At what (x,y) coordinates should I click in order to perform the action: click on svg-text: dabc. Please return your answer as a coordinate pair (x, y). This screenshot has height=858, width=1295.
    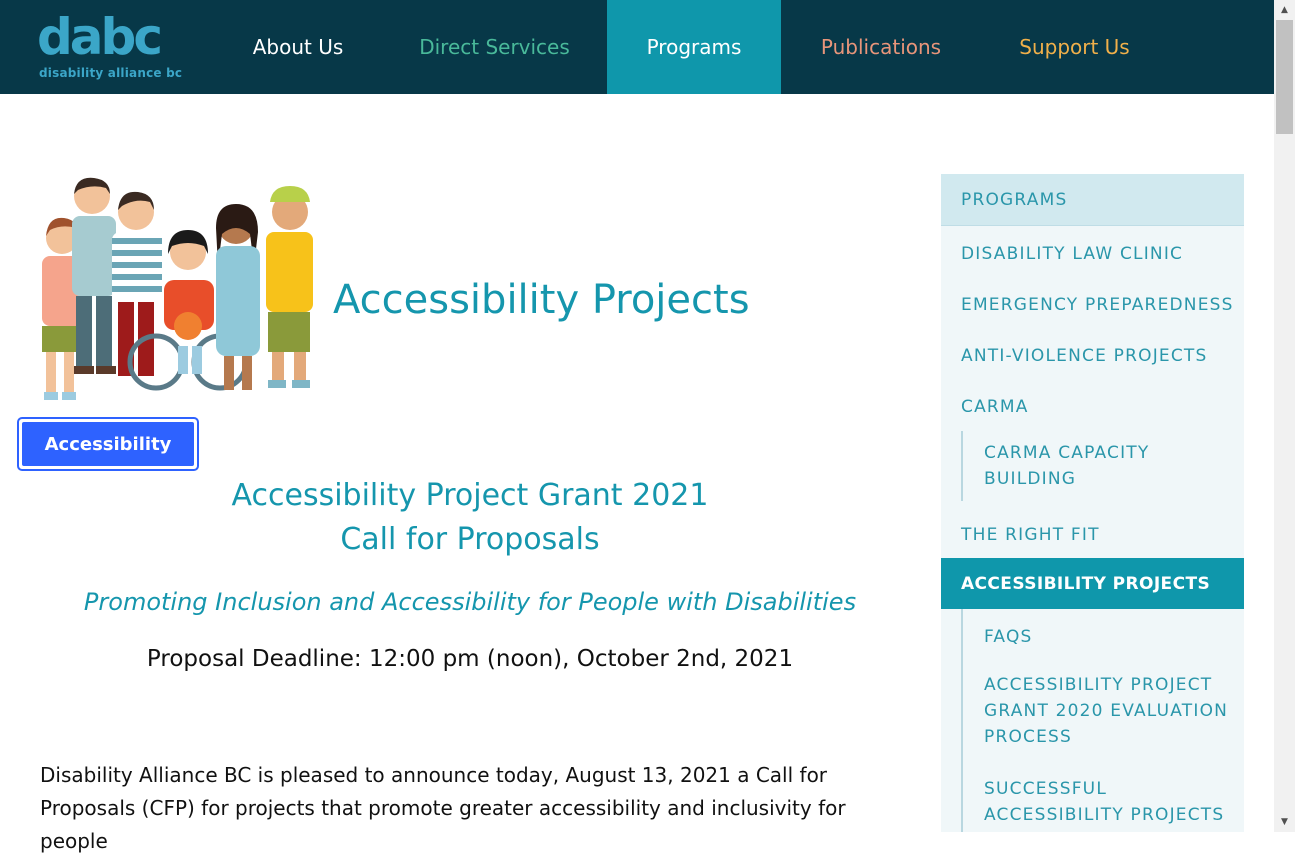
    Looking at the image, I should click on (98, 38).